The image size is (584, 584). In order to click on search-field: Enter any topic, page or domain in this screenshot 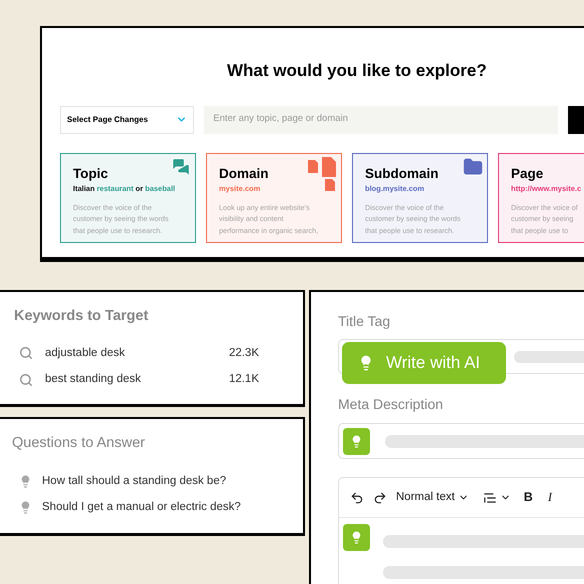, I will do `click(381, 120)`.